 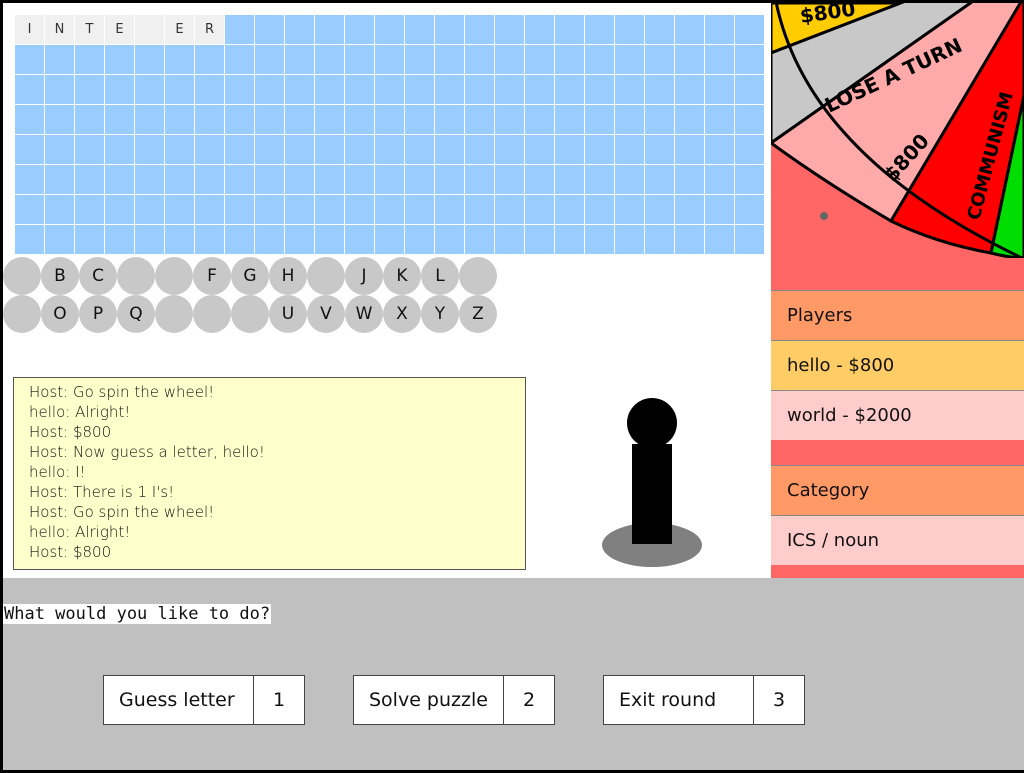 What do you see at coordinates (70, 552) in the screenshot?
I see `chat-line: Host: $800` at bounding box center [70, 552].